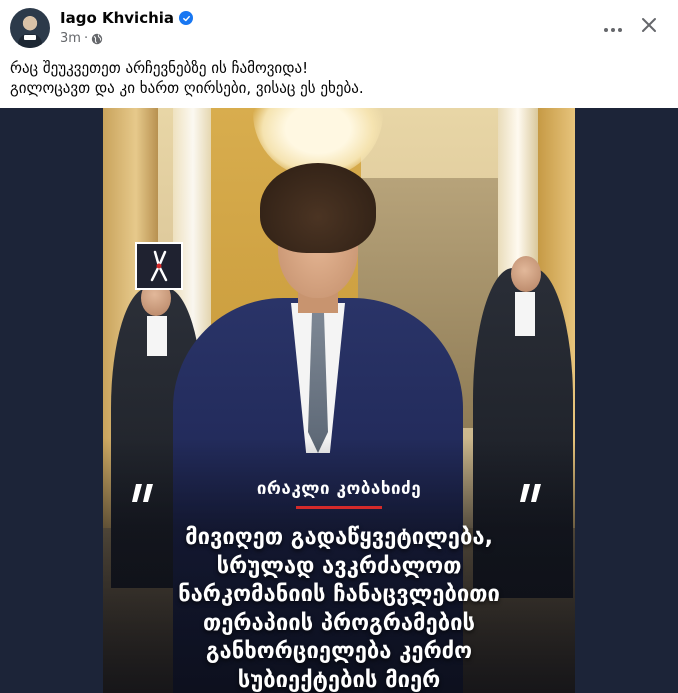 This screenshot has height=693, width=678. What do you see at coordinates (339, 680) in the screenshot?
I see `quote-line: სუბიექტების მიერ` at bounding box center [339, 680].